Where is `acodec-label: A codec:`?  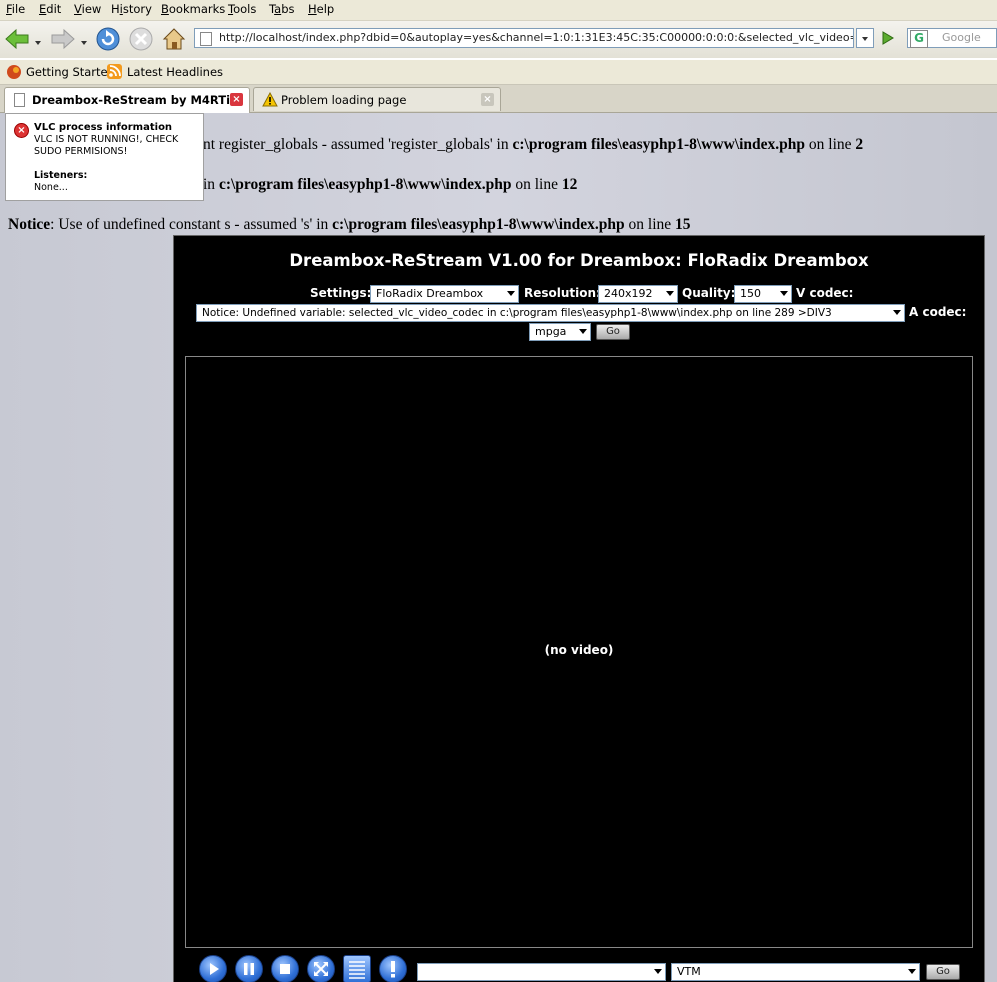
acodec-label: A codec: is located at coordinates (938, 312).